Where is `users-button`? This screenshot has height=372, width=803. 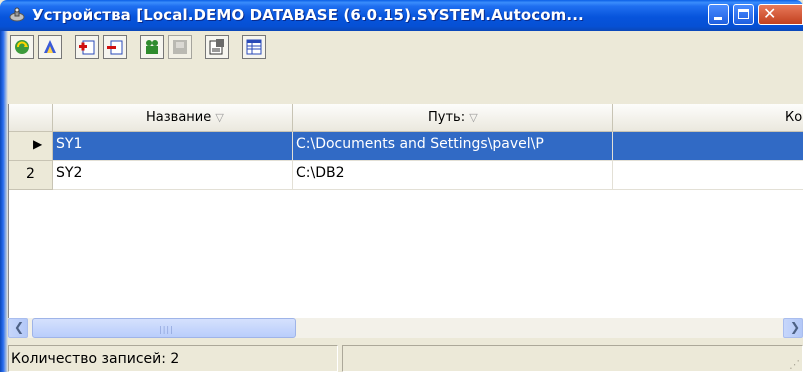
users-button is located at coordinates (152, 47).